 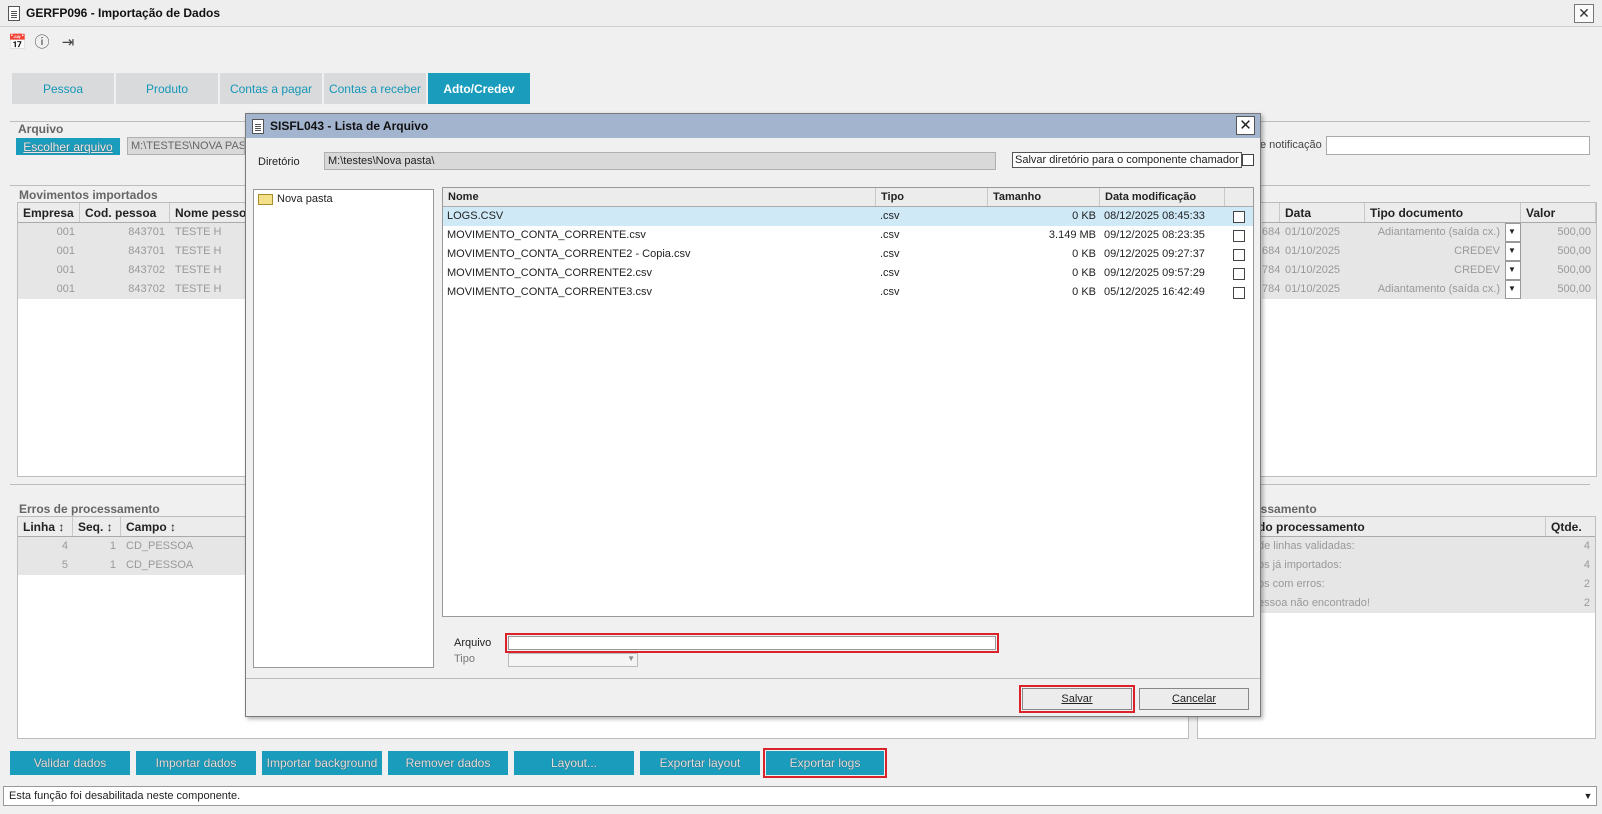 I want to click on tab-contas-a-receber: Contas a receber, so click(x=375, y=88).